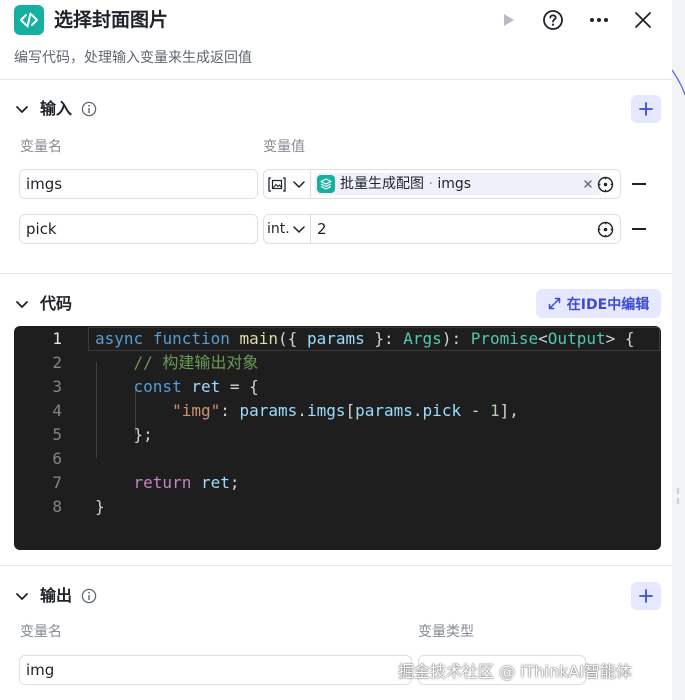  What do you see at coordinates (196, 386) in the screenshot?
I see `code-text: const ret = {` at bounding box center [196, 386].